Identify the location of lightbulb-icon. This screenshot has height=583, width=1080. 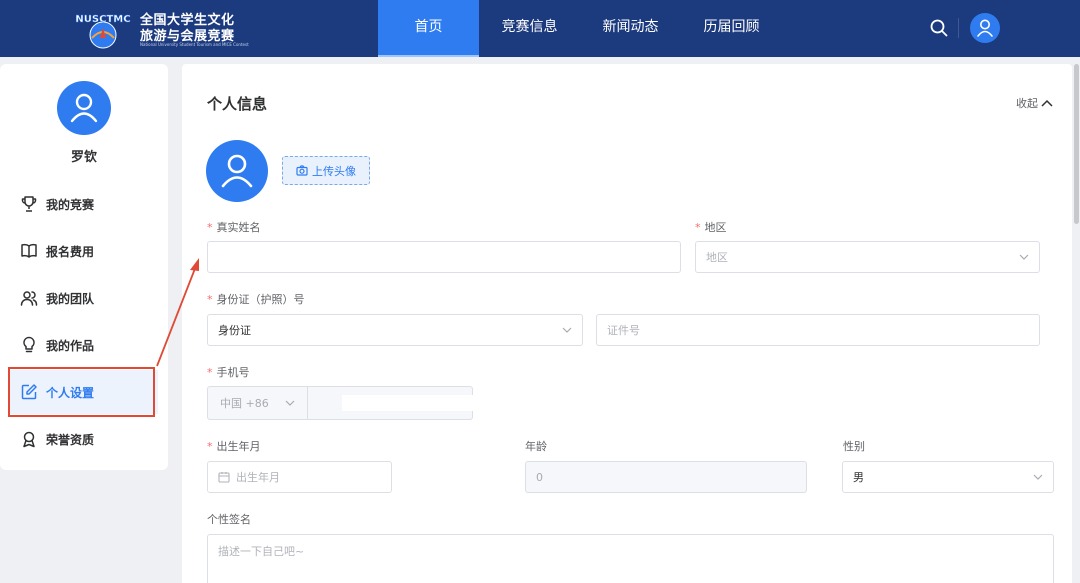
(26, 345).